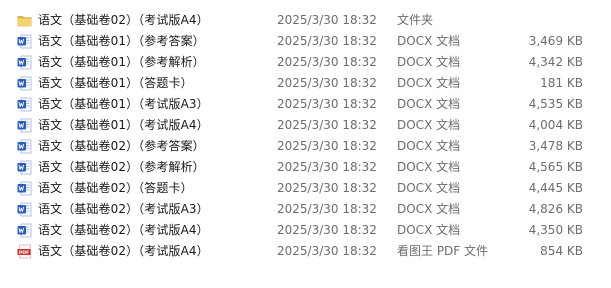 This screenshot has height=288, width=611. I want to click on file-name: 语文（基础卷01）（参考解析）, so click(121, 62).